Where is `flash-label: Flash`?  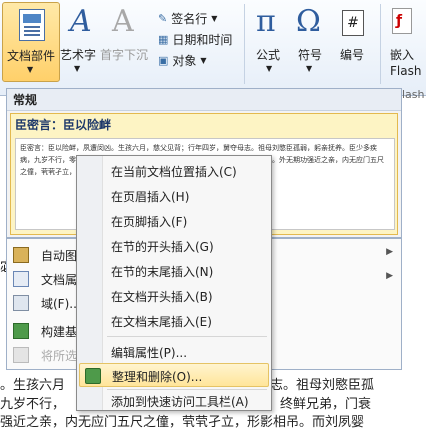
flash-label: Flash is located at coordinates (406, 71).